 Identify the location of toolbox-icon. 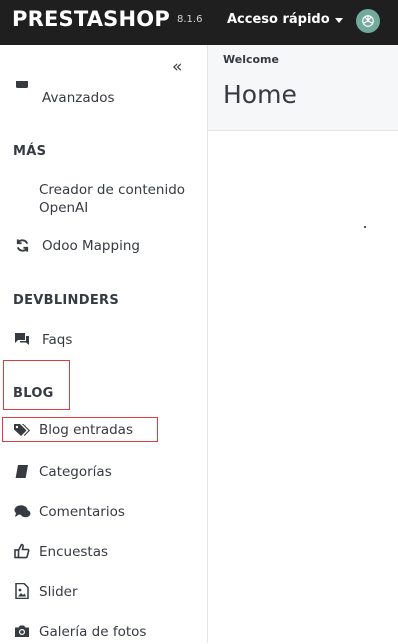
(22, 85).